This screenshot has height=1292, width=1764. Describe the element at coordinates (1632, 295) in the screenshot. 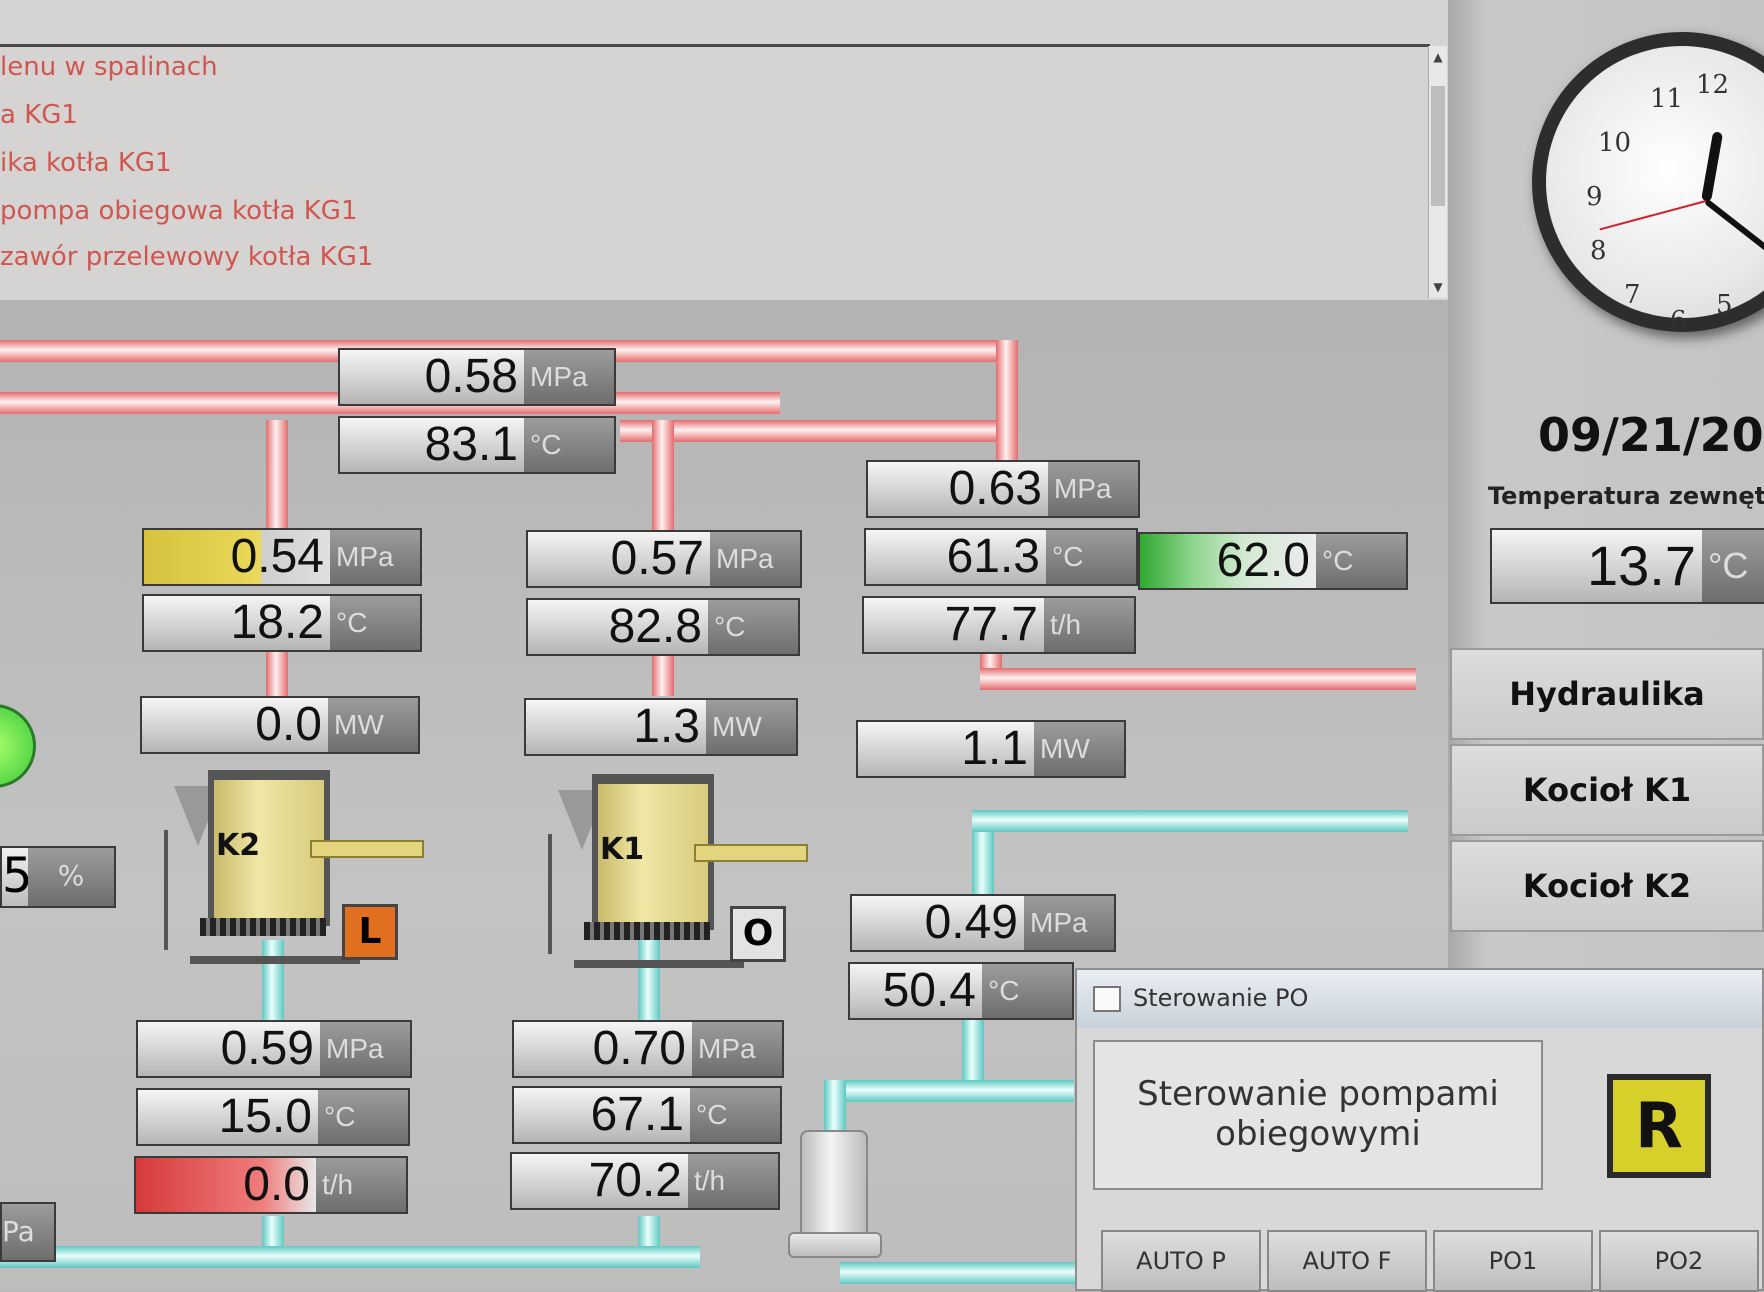

I see `clock-number: 7` at that location.